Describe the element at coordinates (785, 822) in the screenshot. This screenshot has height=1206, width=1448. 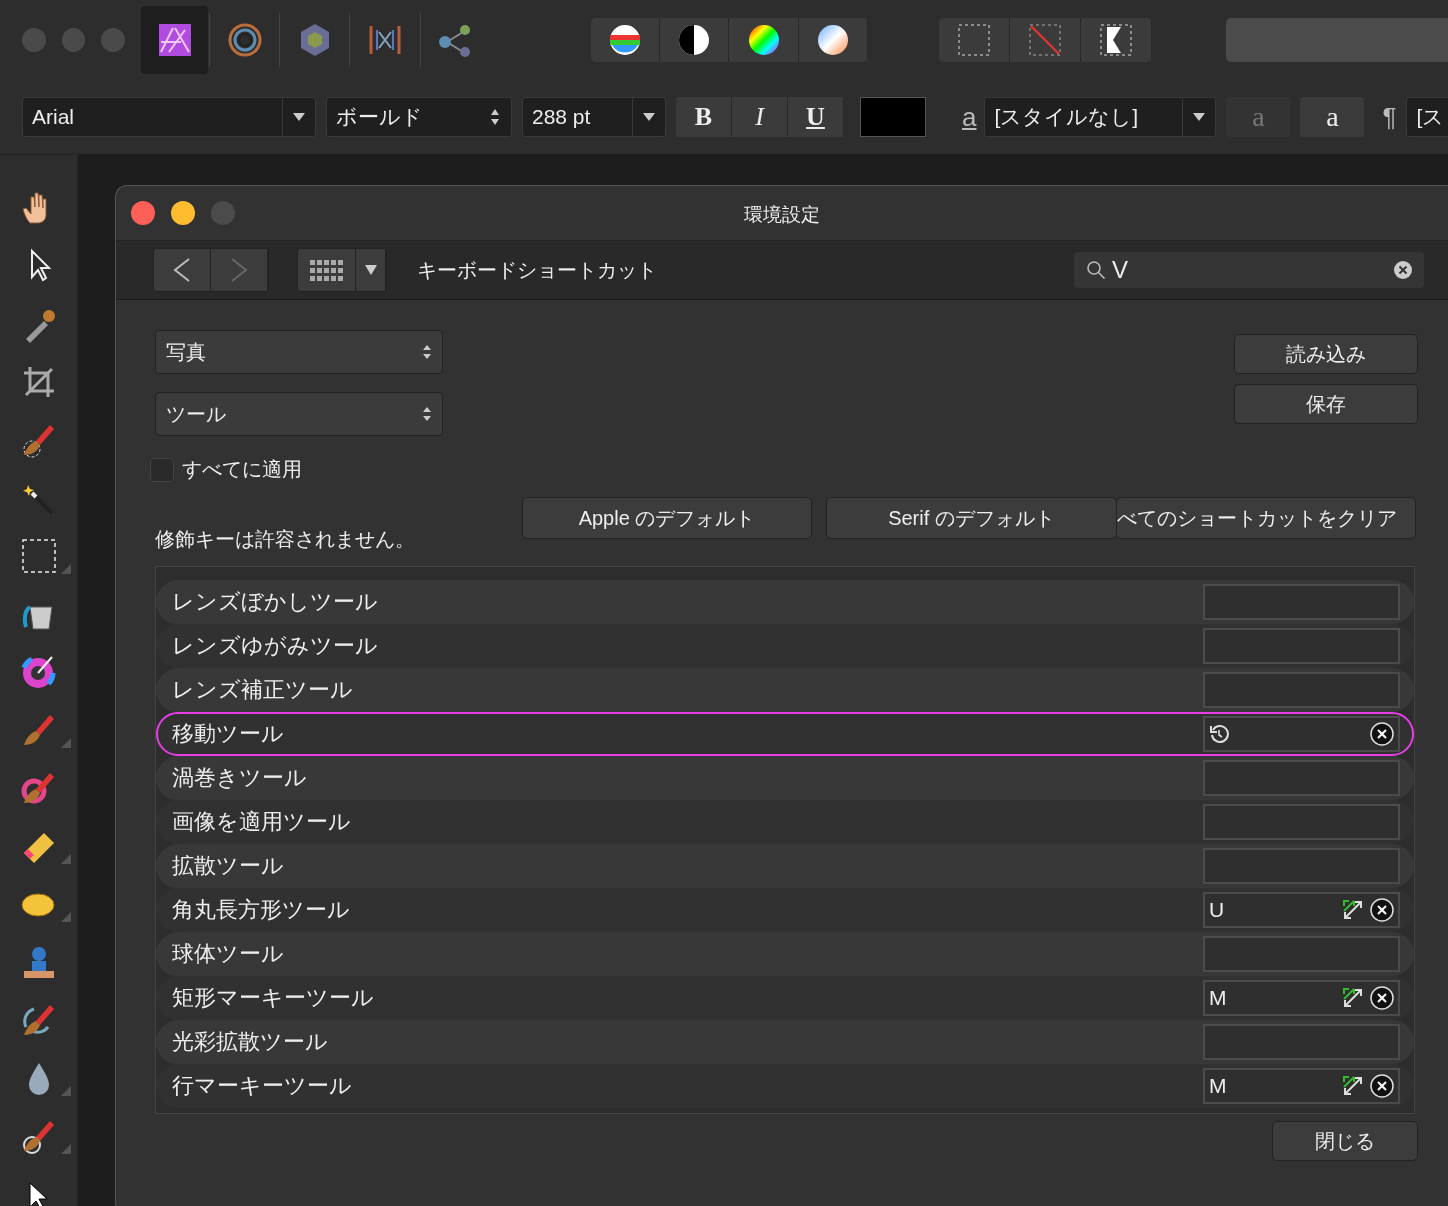
I see `list-row: 画像を適用ツール` at that location.